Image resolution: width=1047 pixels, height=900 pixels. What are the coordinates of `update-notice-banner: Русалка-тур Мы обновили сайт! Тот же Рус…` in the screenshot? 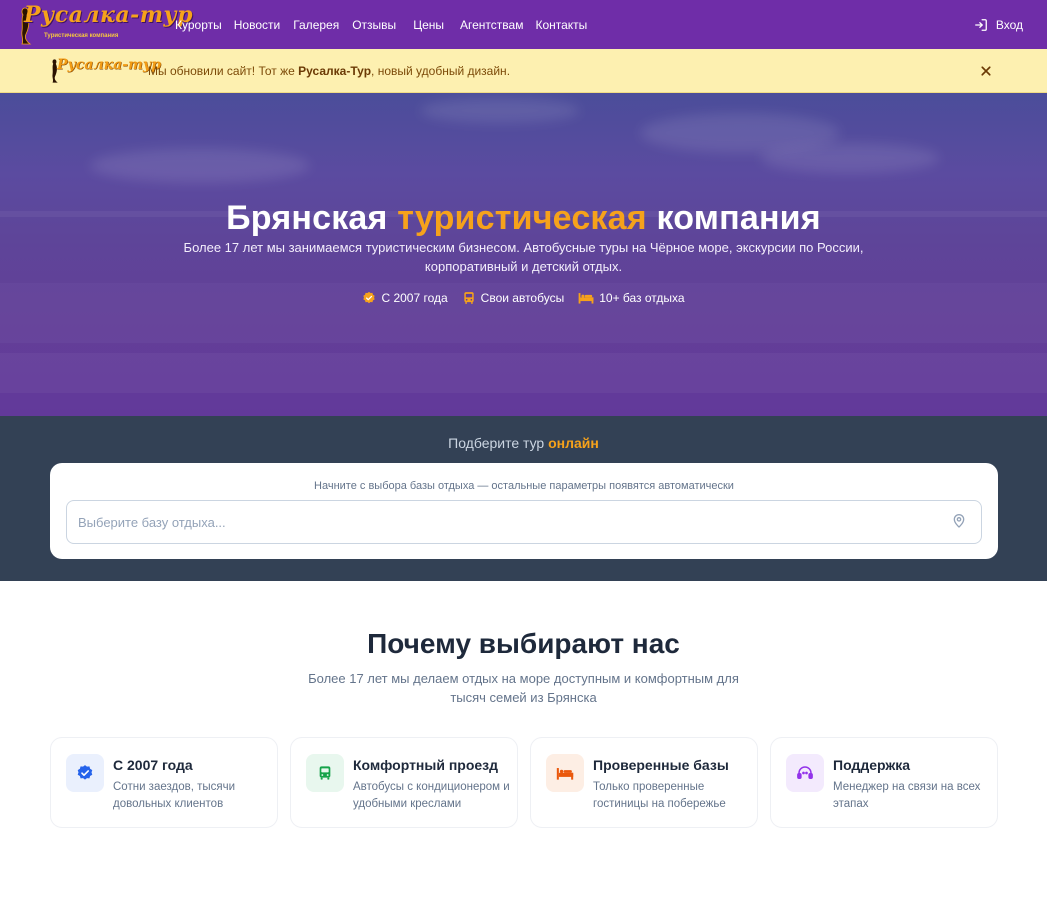 It's located at (523, 71).